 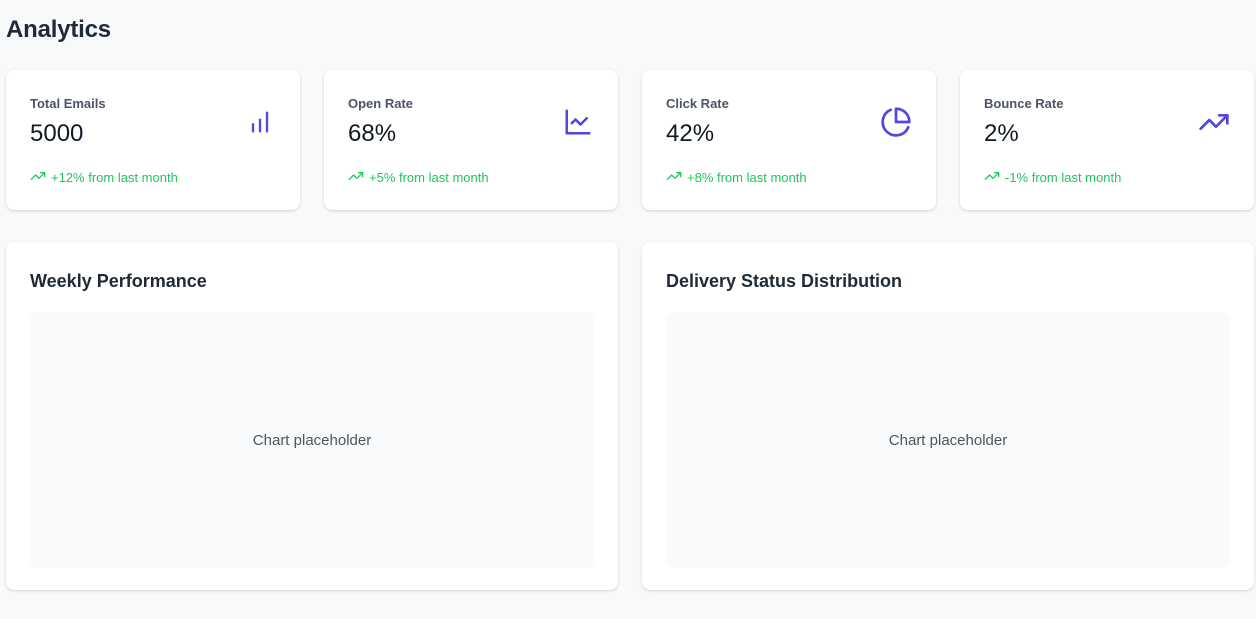 What do you see at coordinates (260, 122) in the screenshot?
I see `bar-chart-icon` at bounding box center [260, 122].